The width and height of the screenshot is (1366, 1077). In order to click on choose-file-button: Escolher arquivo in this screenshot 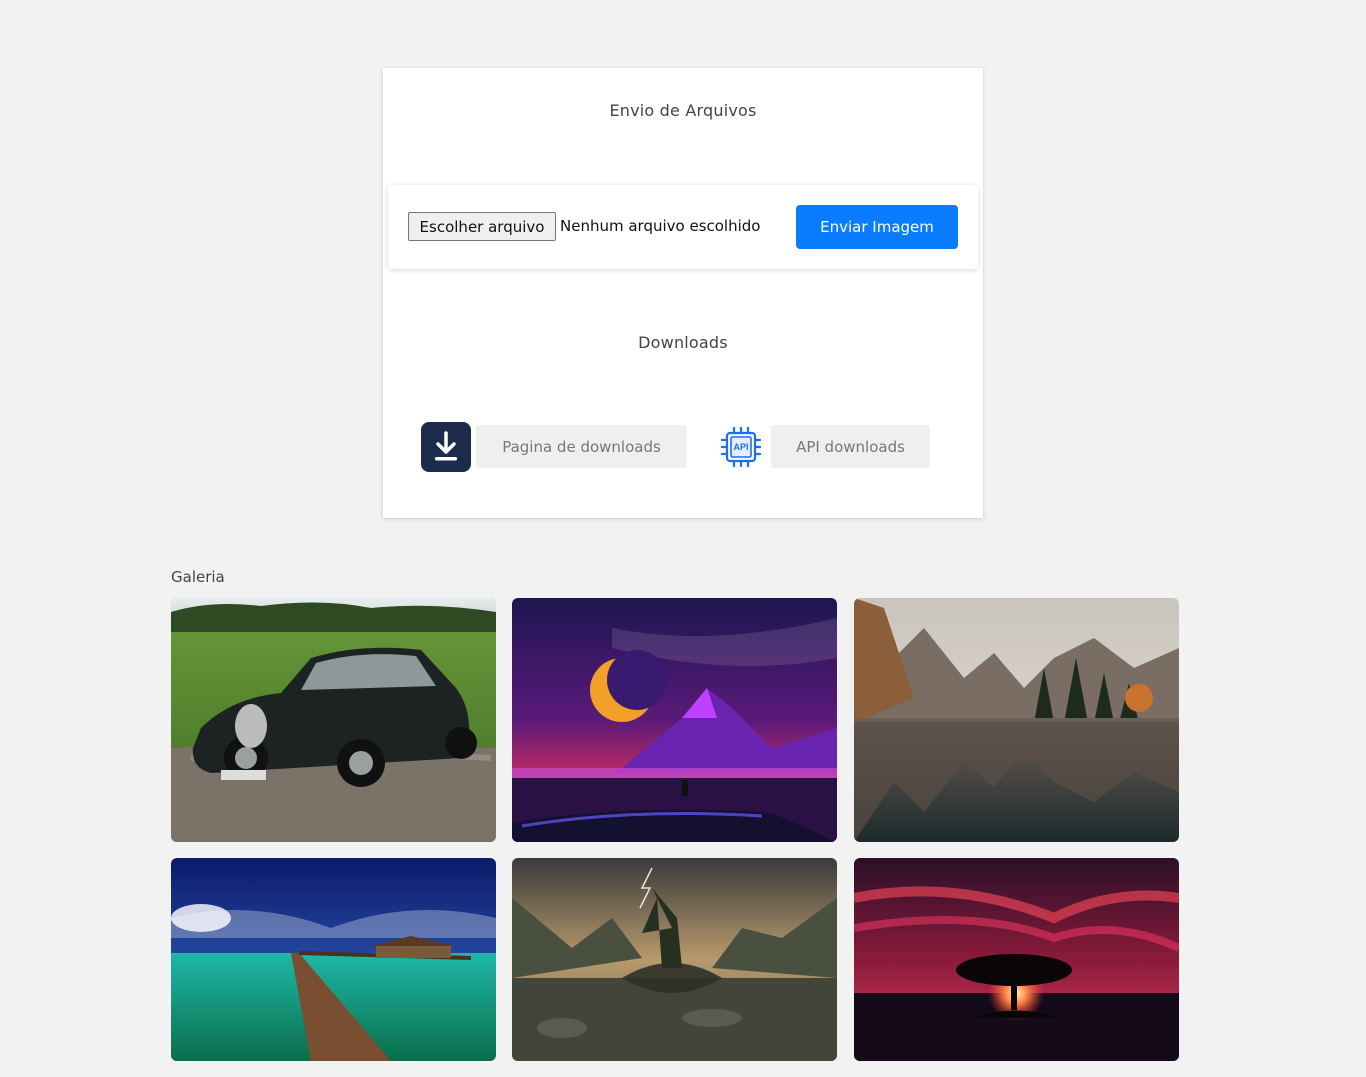, I will do `click(482, 226)`.